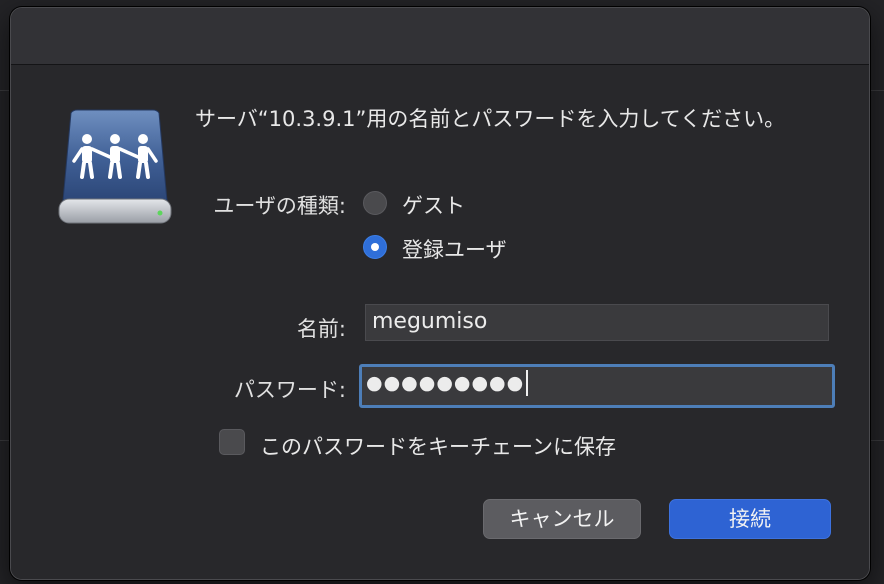  What do you see at coordinates (454, 249) in the screenshot?
I see `radio-registered-user-label: 登録ユーザ` at bounding box center [454, 249].